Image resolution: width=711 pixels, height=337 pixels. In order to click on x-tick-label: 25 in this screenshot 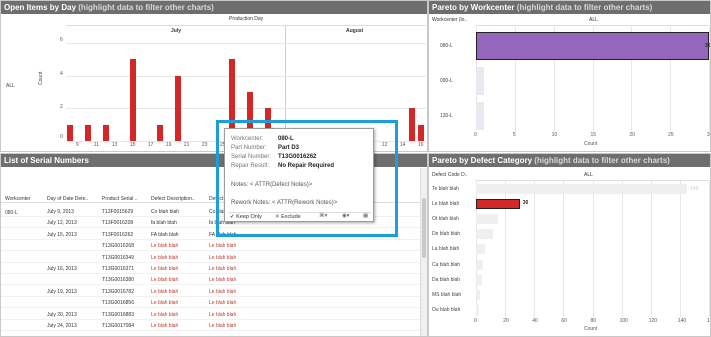, I will do `click(671, 135)`.